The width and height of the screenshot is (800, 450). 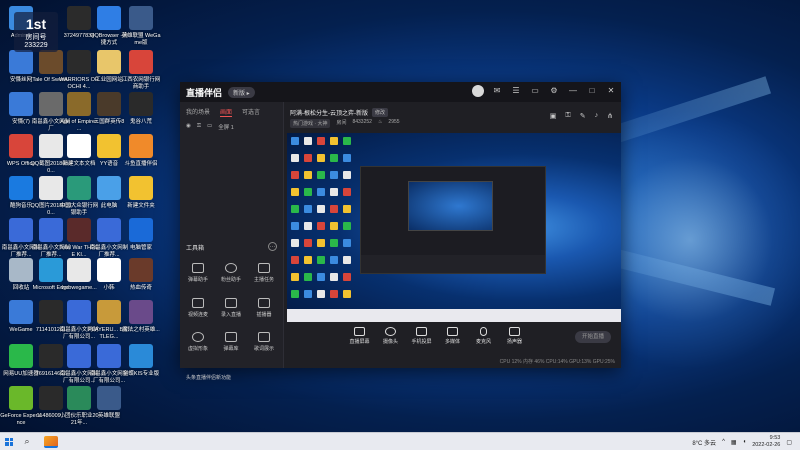 I want to click on weather-text: 8°C 多云, so click(x=704, y=442).